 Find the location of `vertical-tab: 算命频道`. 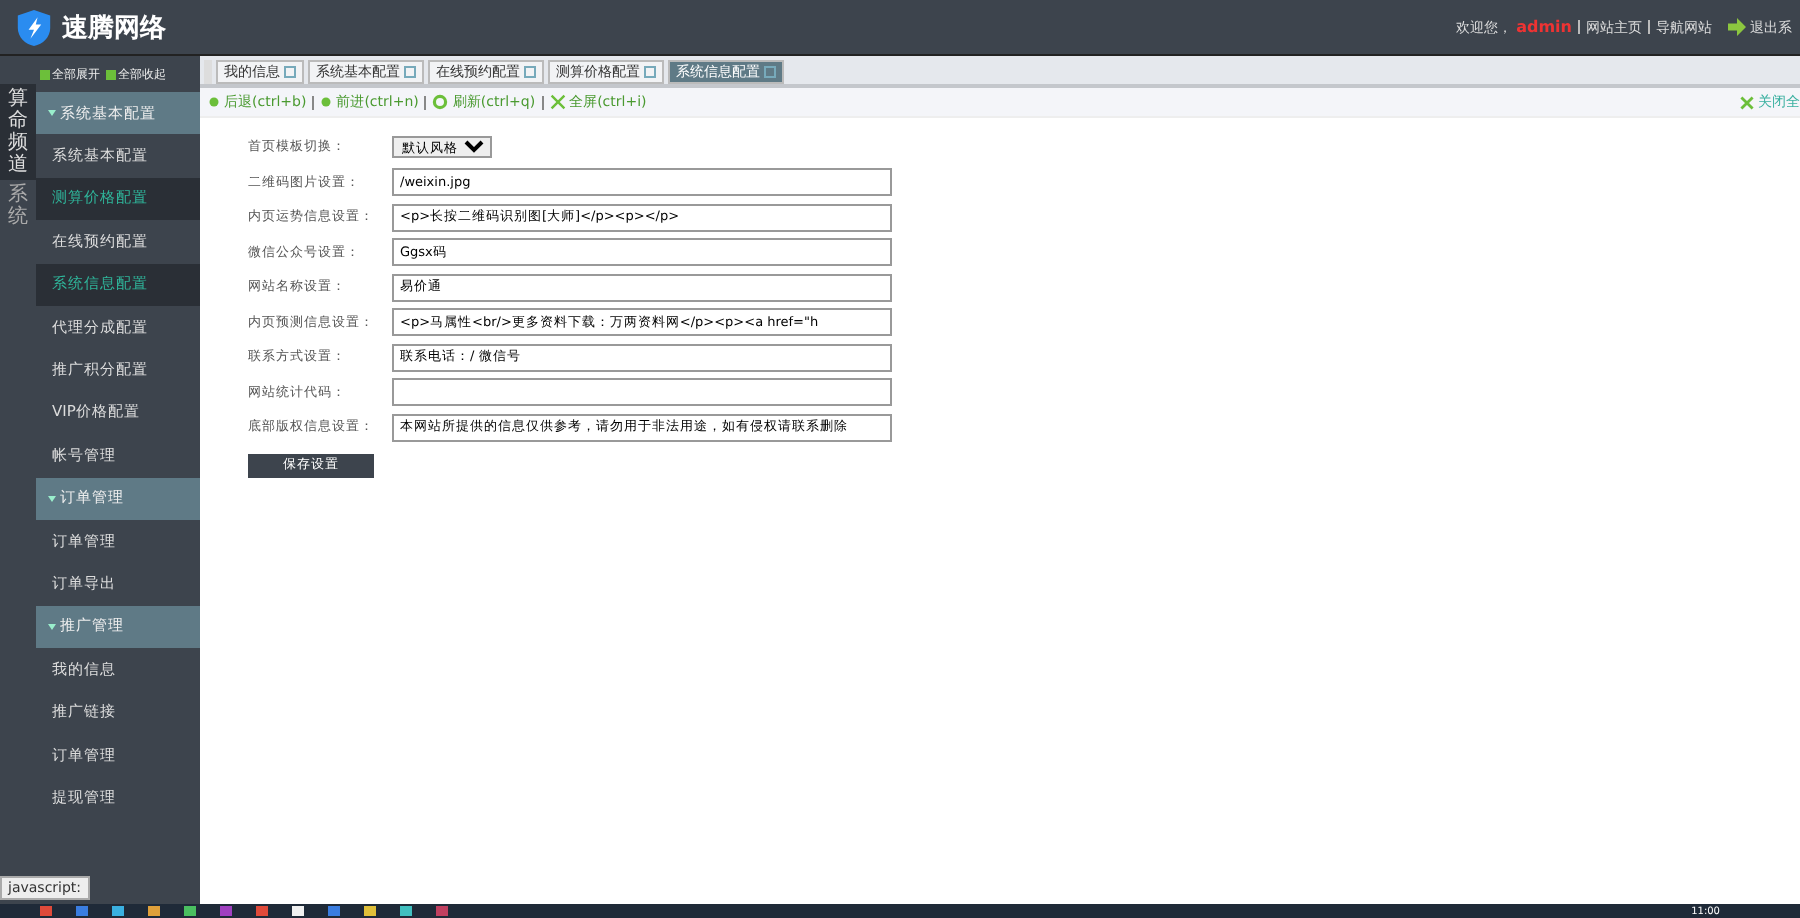

vertical-tab: 算命频道 is located at coordinates (18, 132).